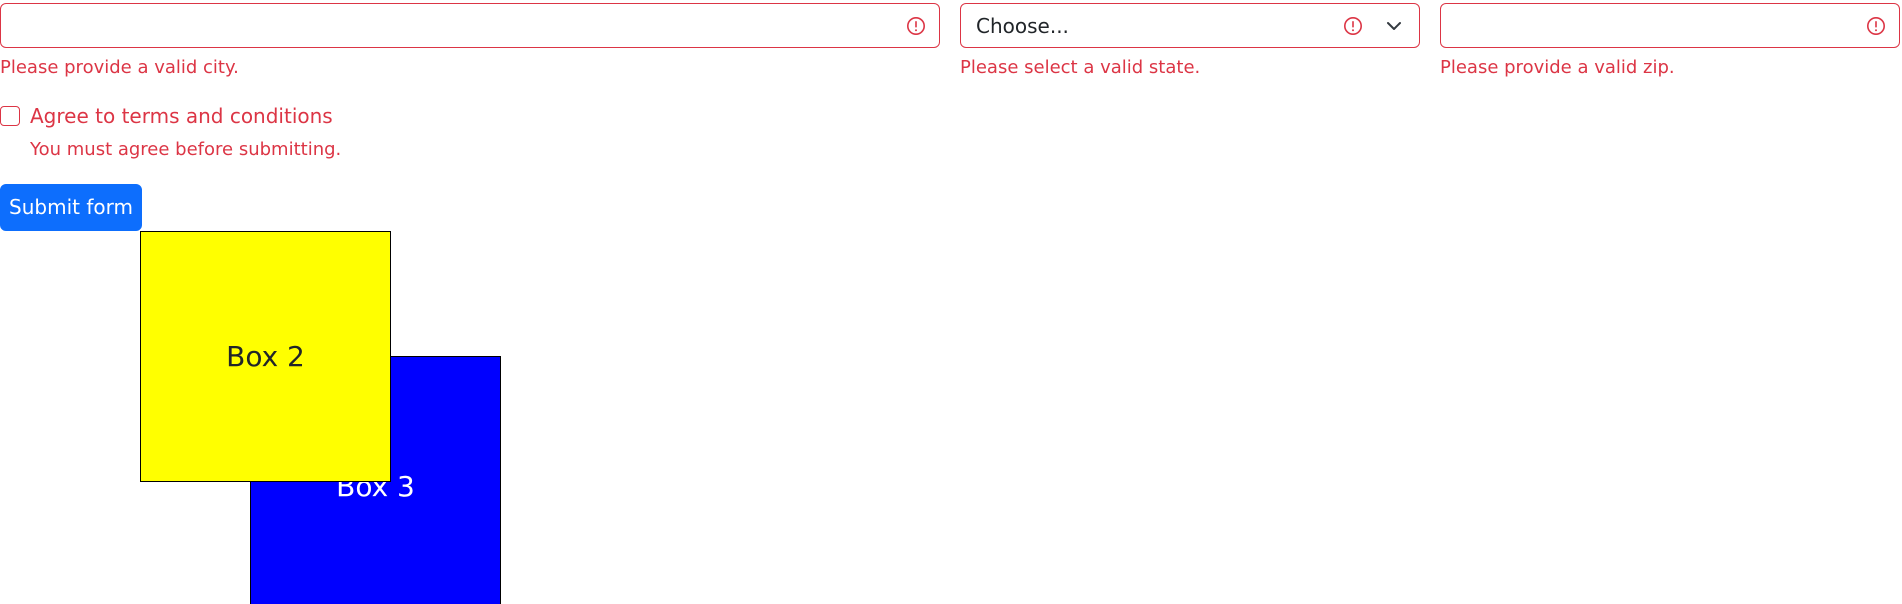 This screenshot has width=1902, height=604. I want to click on zip-input, so click(1670, 25).